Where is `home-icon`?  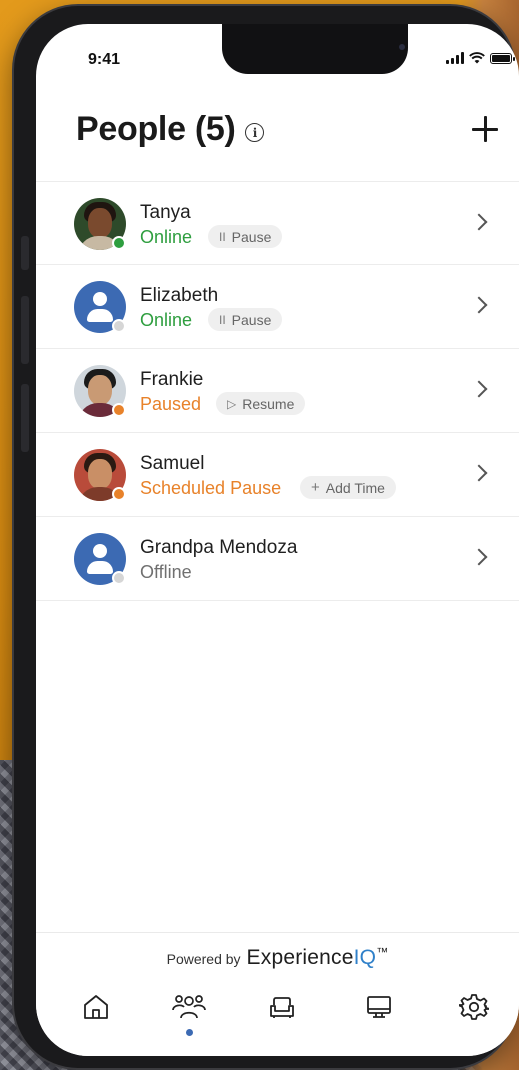 home-icon is located at coordinates (96, 1007).